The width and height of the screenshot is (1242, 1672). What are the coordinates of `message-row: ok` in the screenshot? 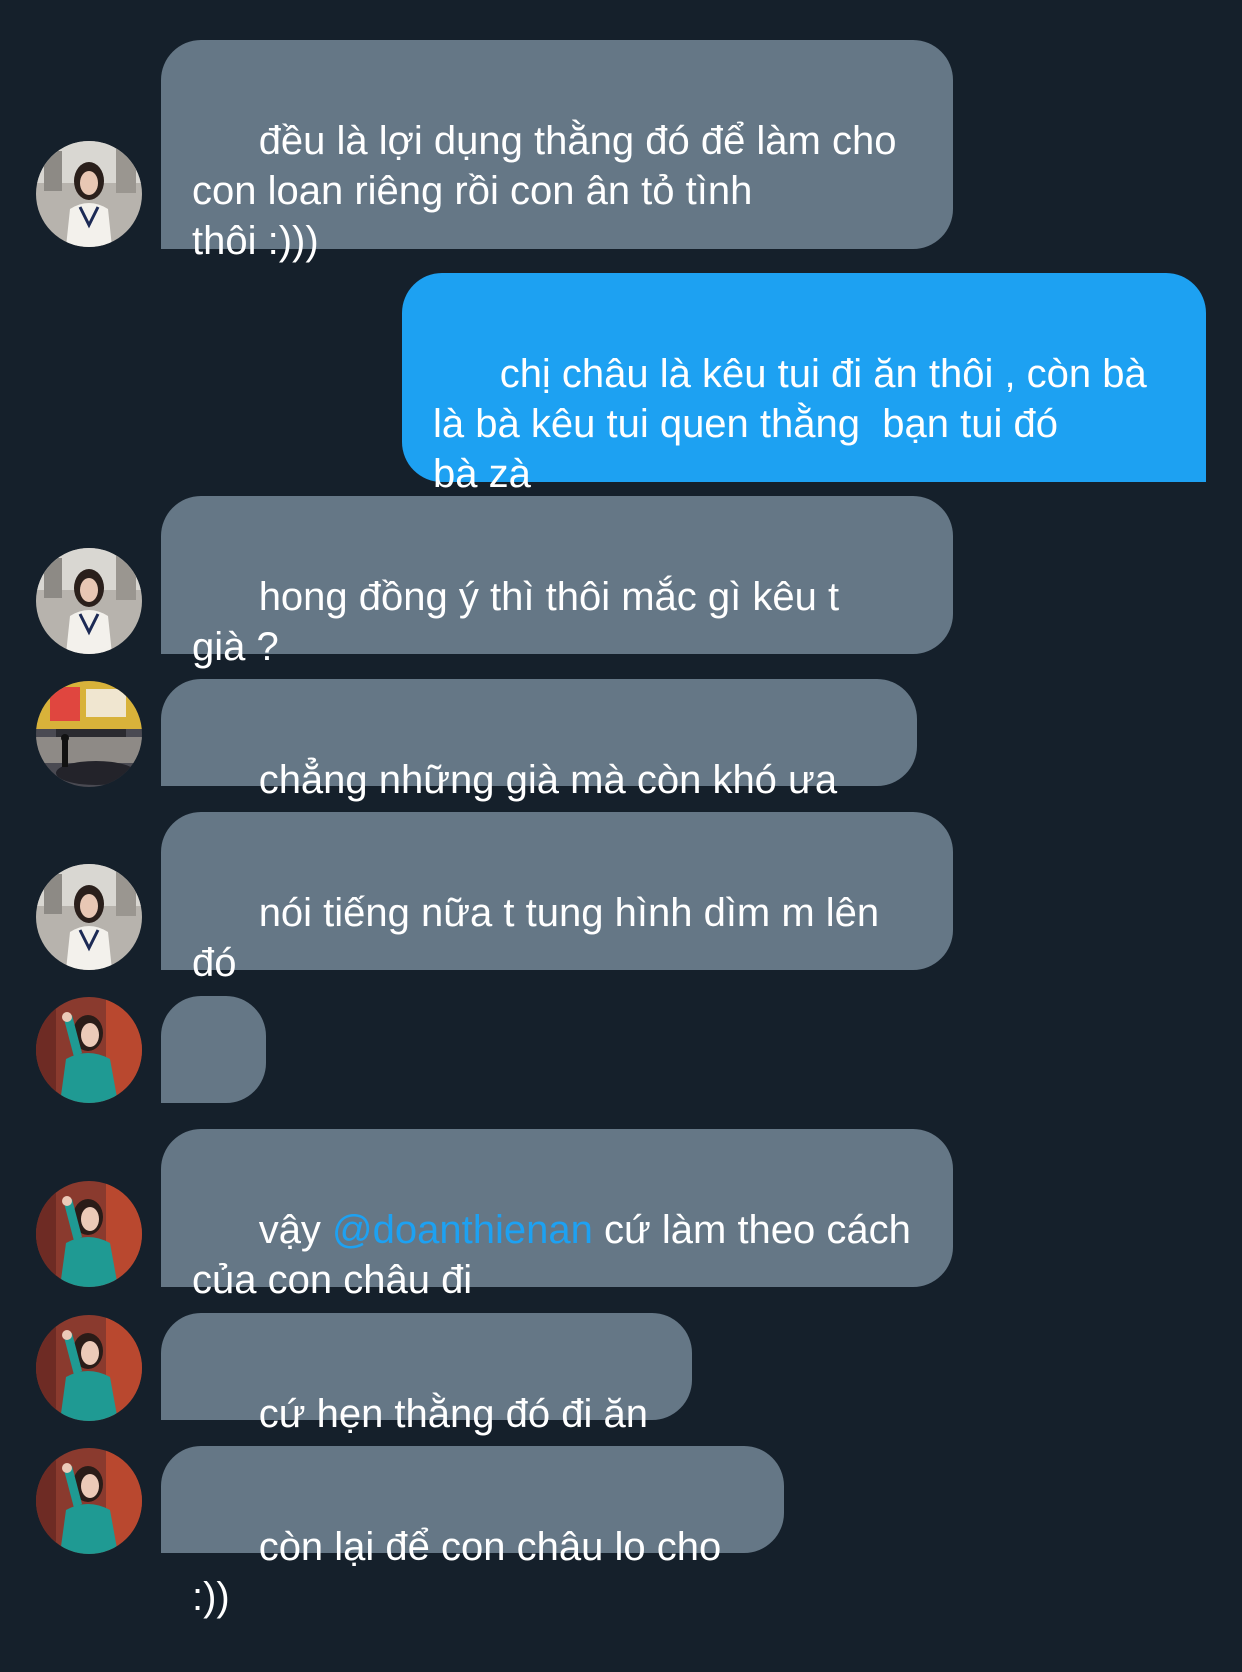 It's located at (621, 1082).